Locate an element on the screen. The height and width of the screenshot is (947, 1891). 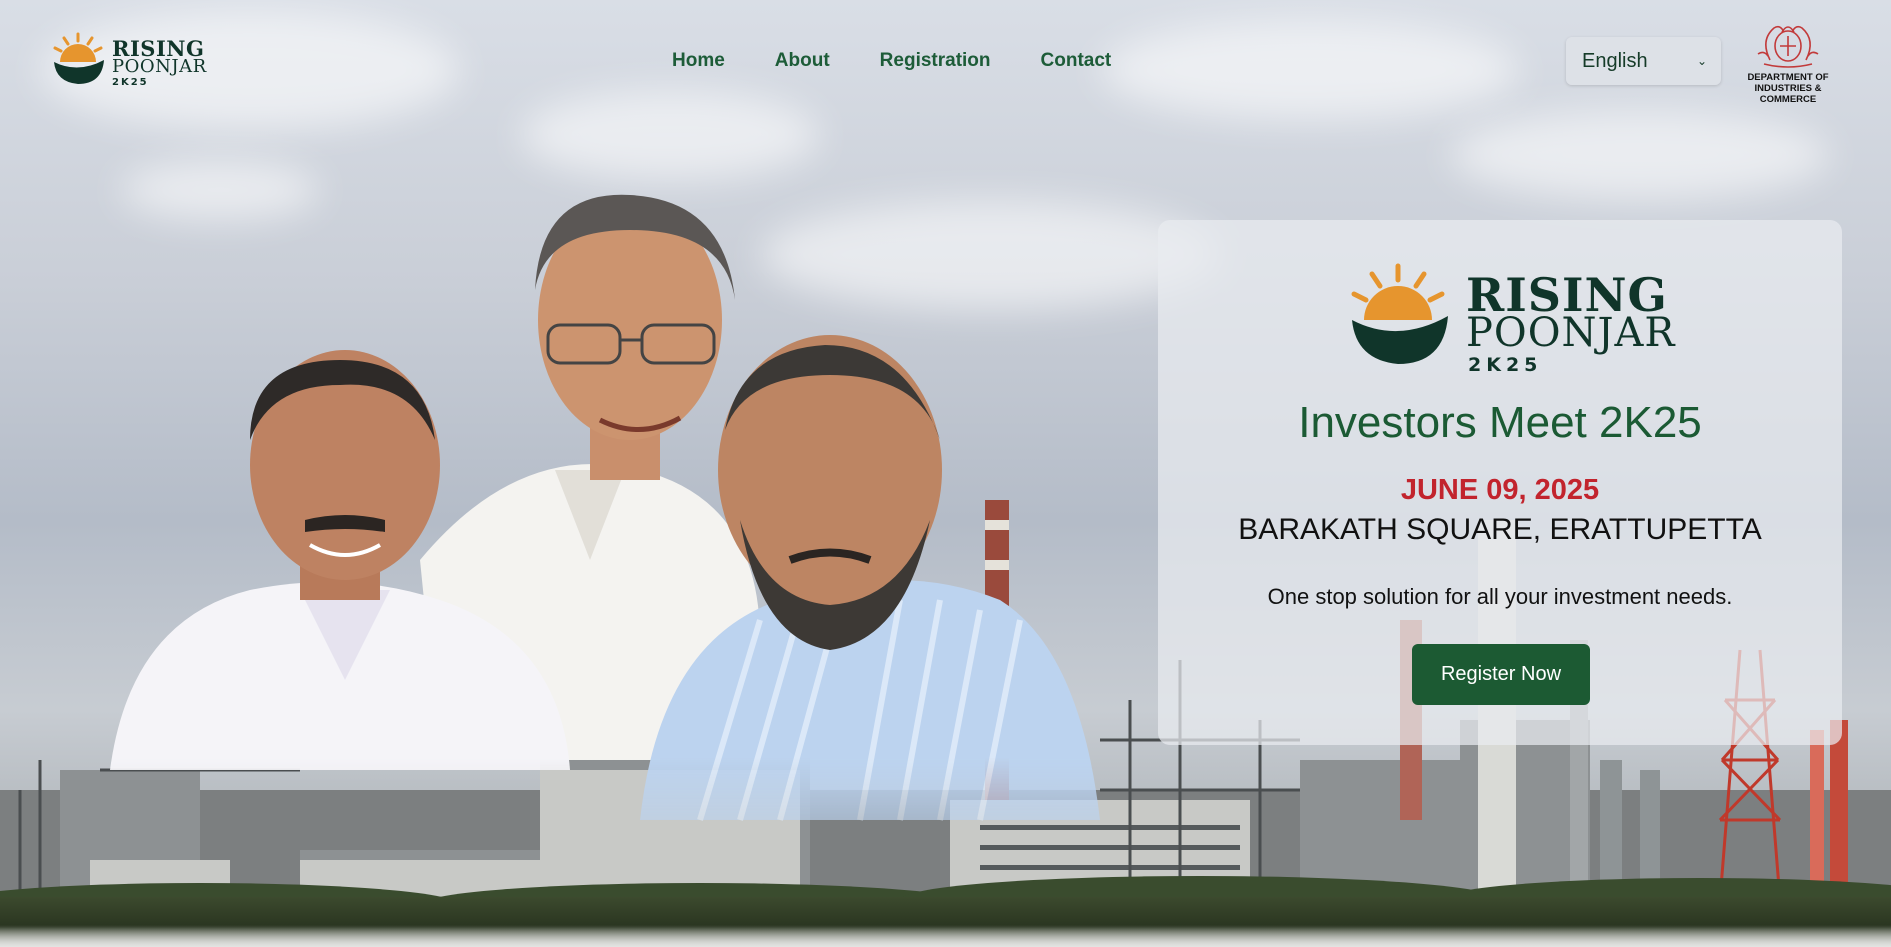
brand-year: 2K25 is located at coordinates (130, 82).